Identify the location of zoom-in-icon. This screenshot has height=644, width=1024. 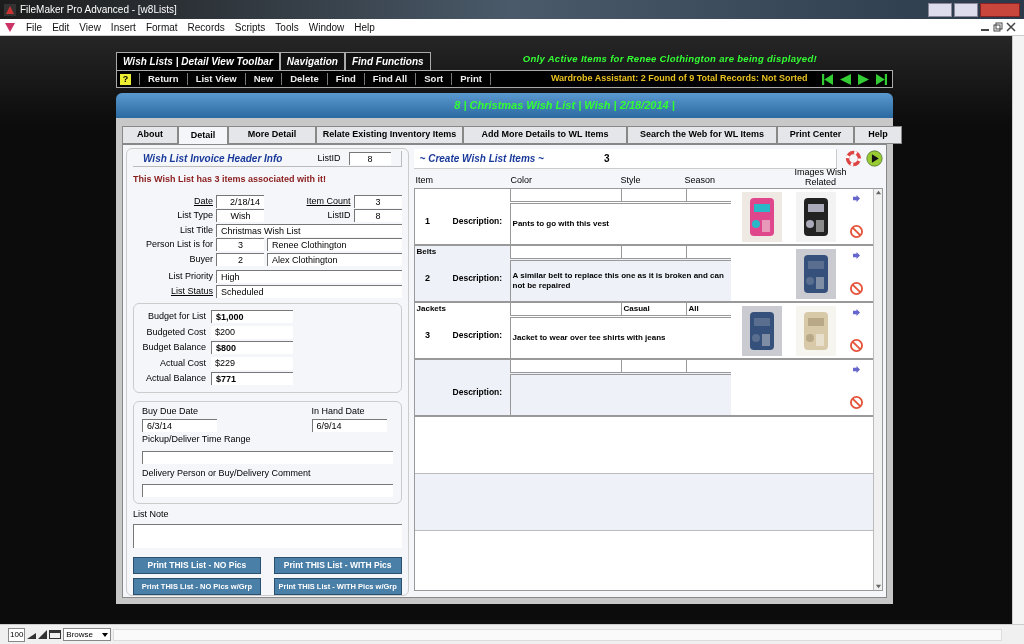
(43, 634).